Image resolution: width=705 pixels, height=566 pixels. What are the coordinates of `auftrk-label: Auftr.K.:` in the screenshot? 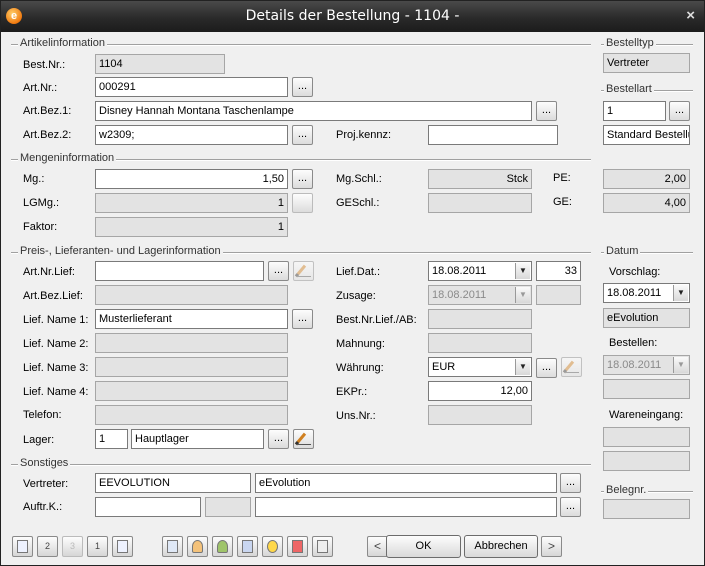 It's located at (43, 507).